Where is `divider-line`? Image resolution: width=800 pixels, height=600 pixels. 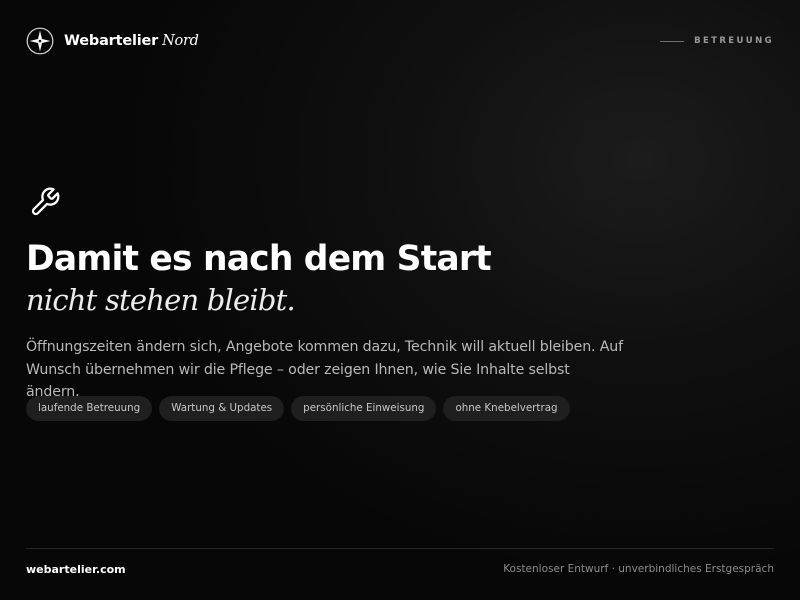 divider-line is located at coordinates (672, 41).